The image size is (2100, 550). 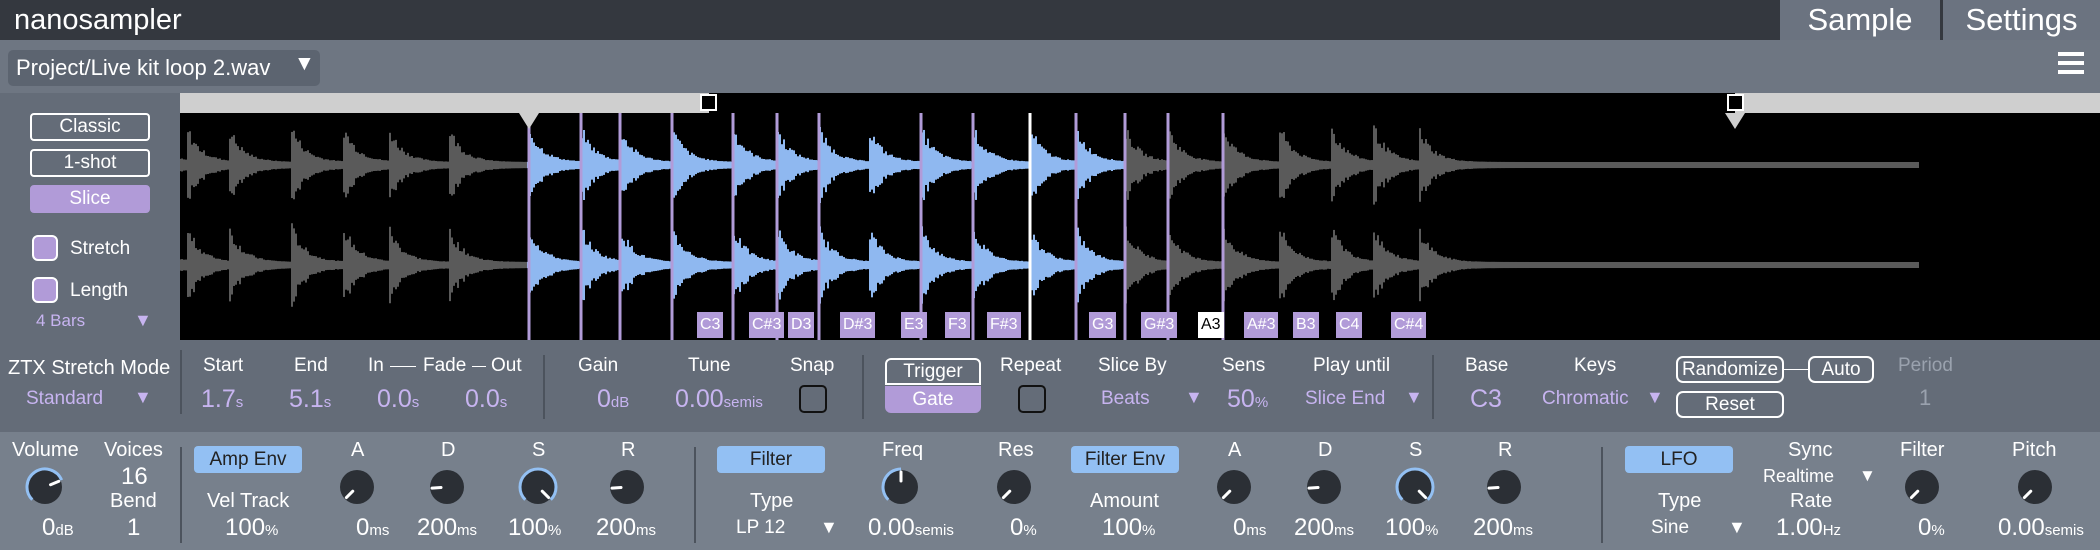 I want to click on mode-classic-button: Classic, so click(x=90, y=127).